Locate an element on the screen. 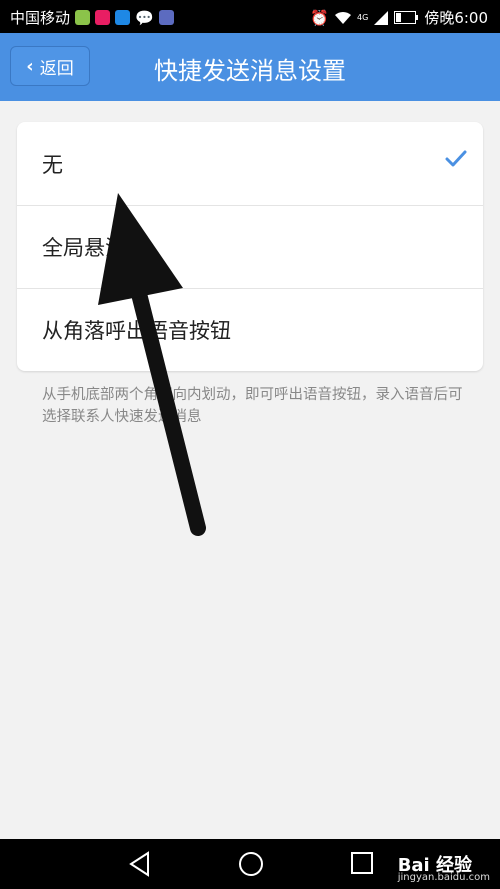 The width and height of the screenshot is (500, 889). status-bar: 中国移动 💬 ⏰ 4G 傍晚6:00 is located at coordinates (250, 16).